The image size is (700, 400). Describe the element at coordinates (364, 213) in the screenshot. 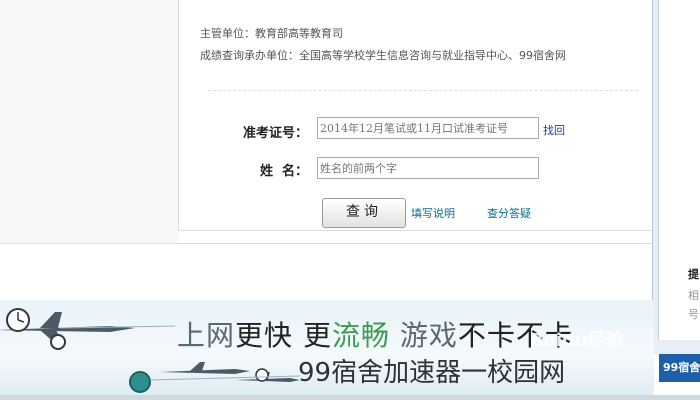

I see `query-button: 查询` at that location.